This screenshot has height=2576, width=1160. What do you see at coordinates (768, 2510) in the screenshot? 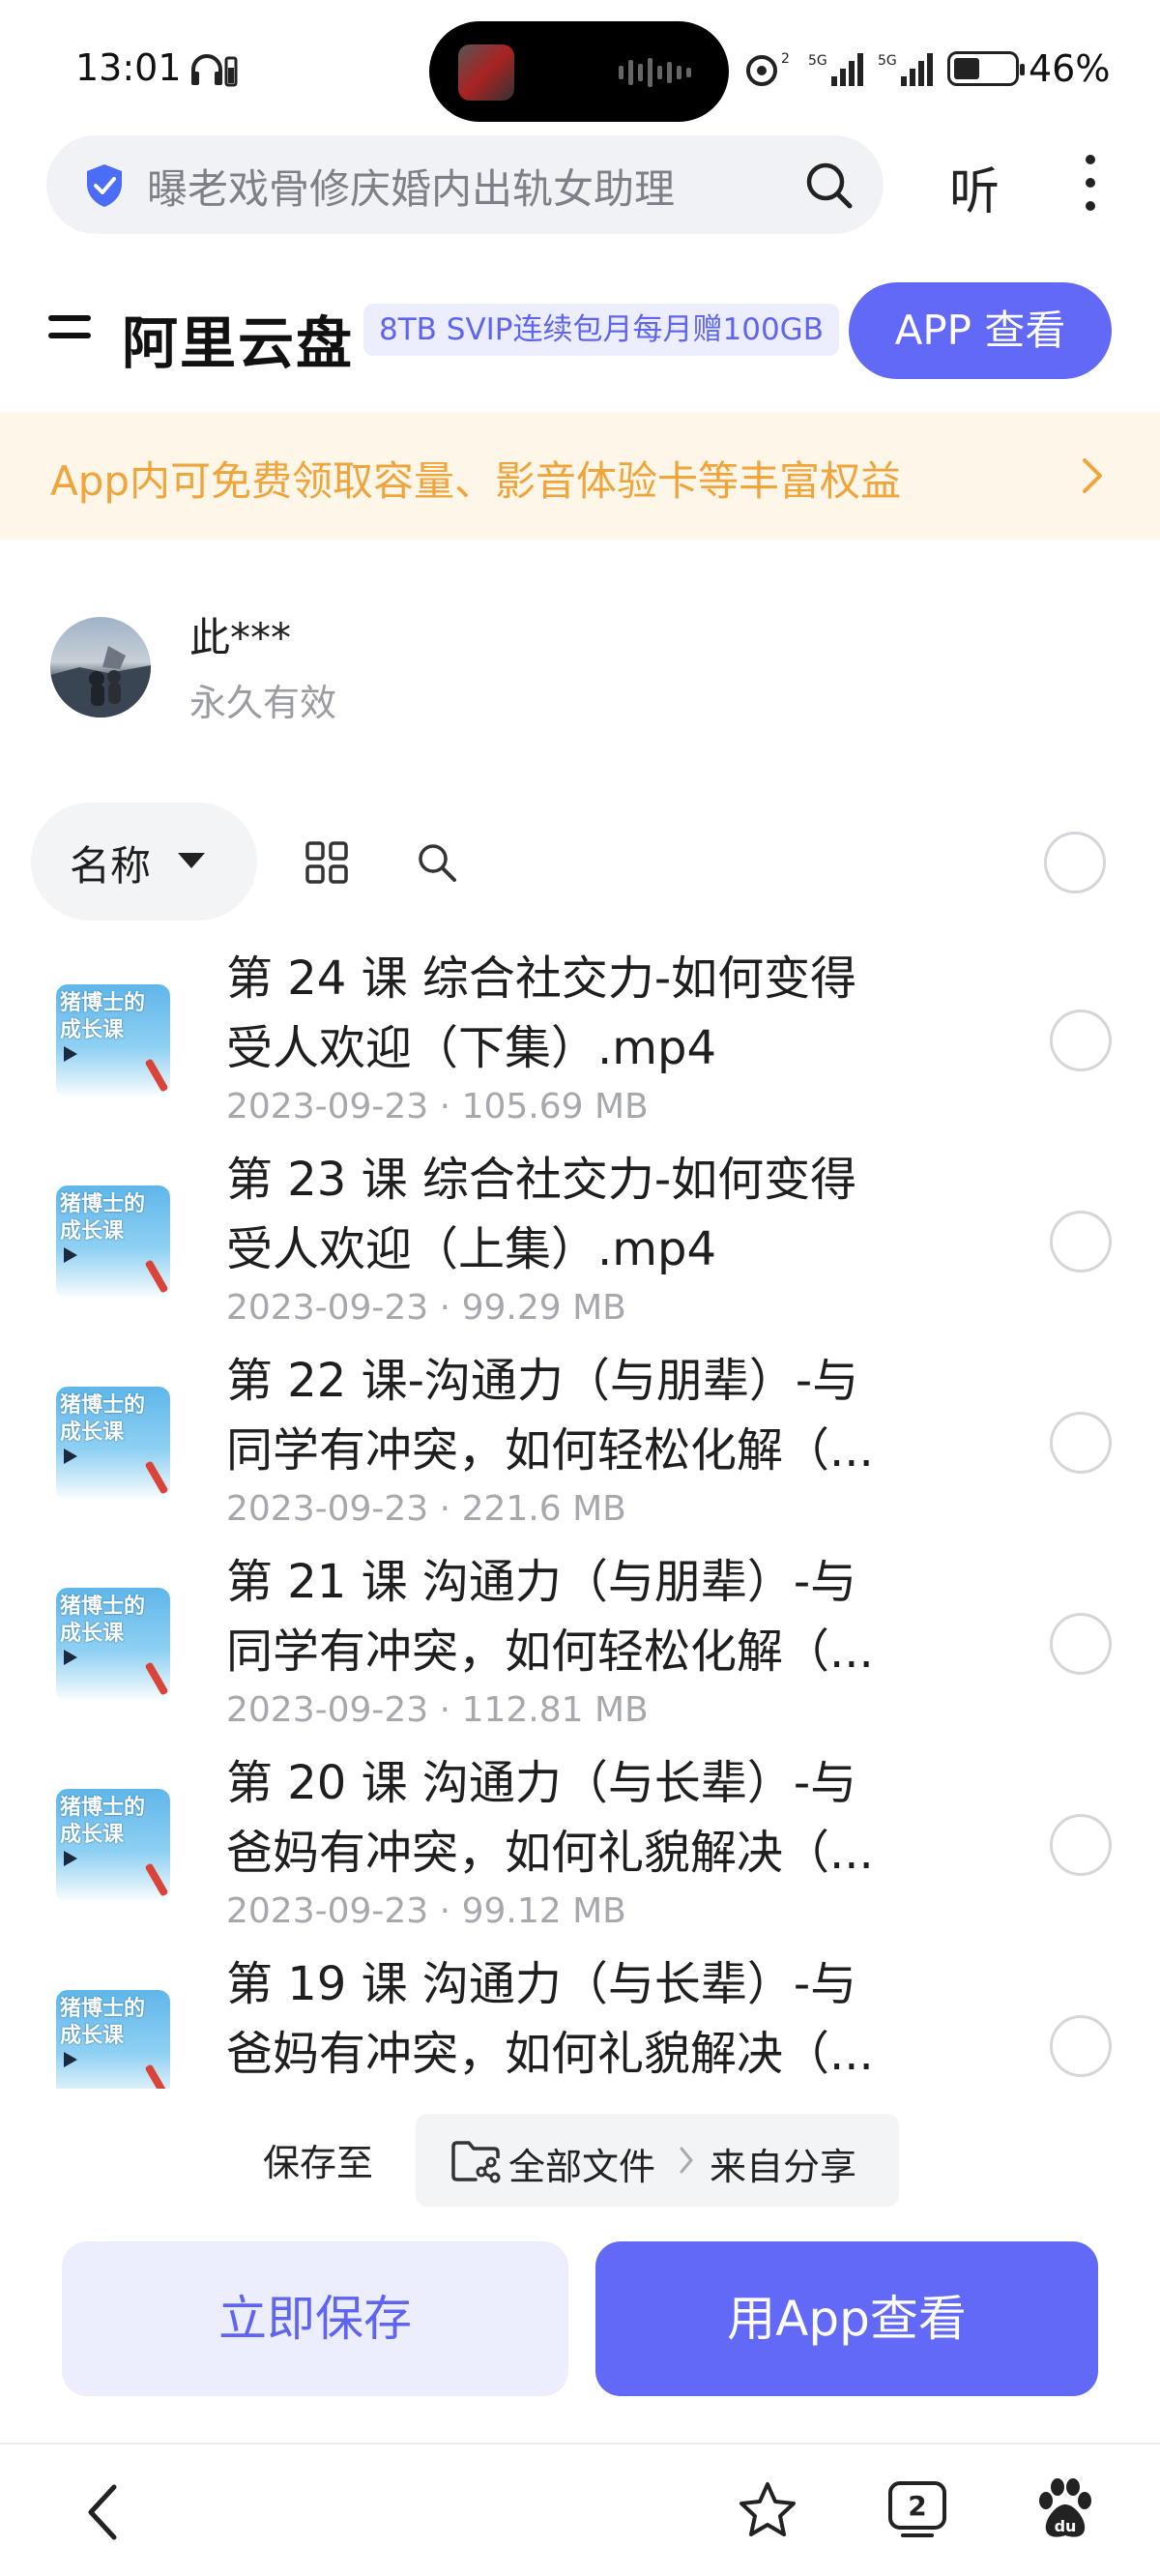
I see `star-icon` at bounding box center [768, 2510].